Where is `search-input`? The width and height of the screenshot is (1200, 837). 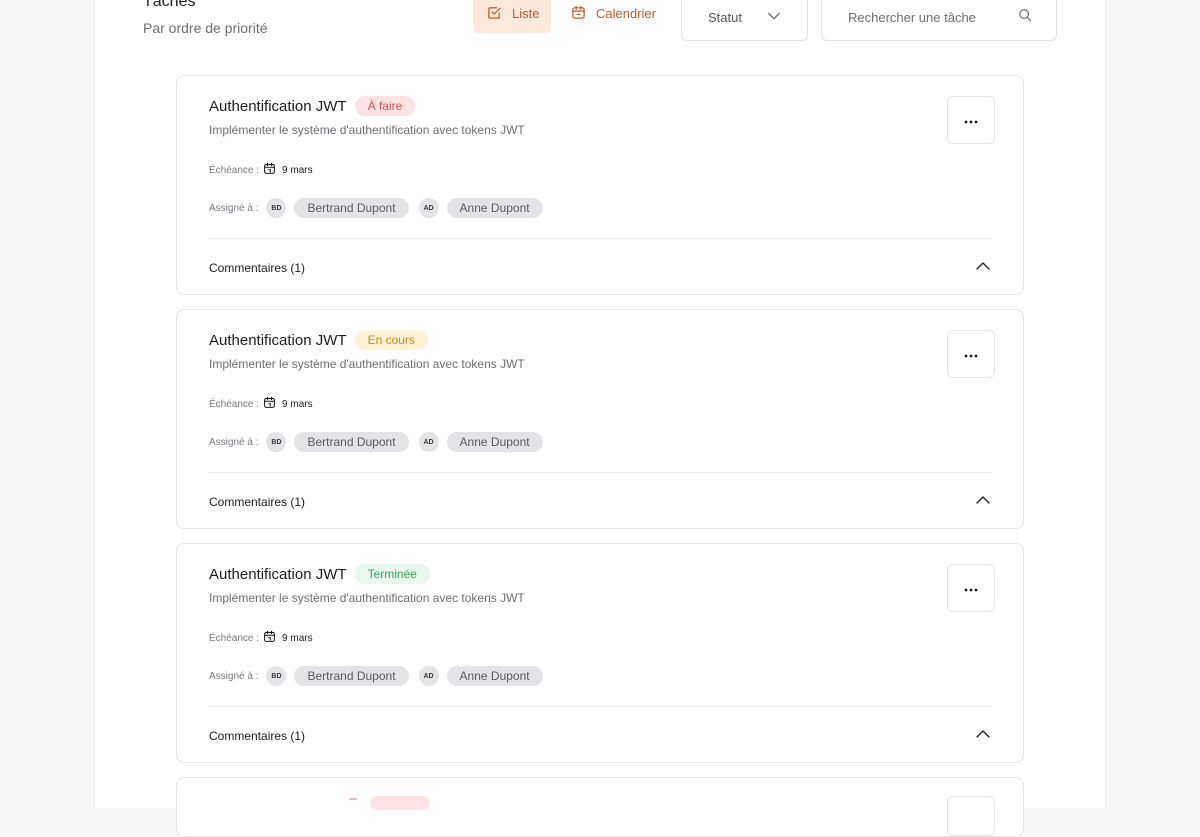 search-input is located at coordinates (928, 17).